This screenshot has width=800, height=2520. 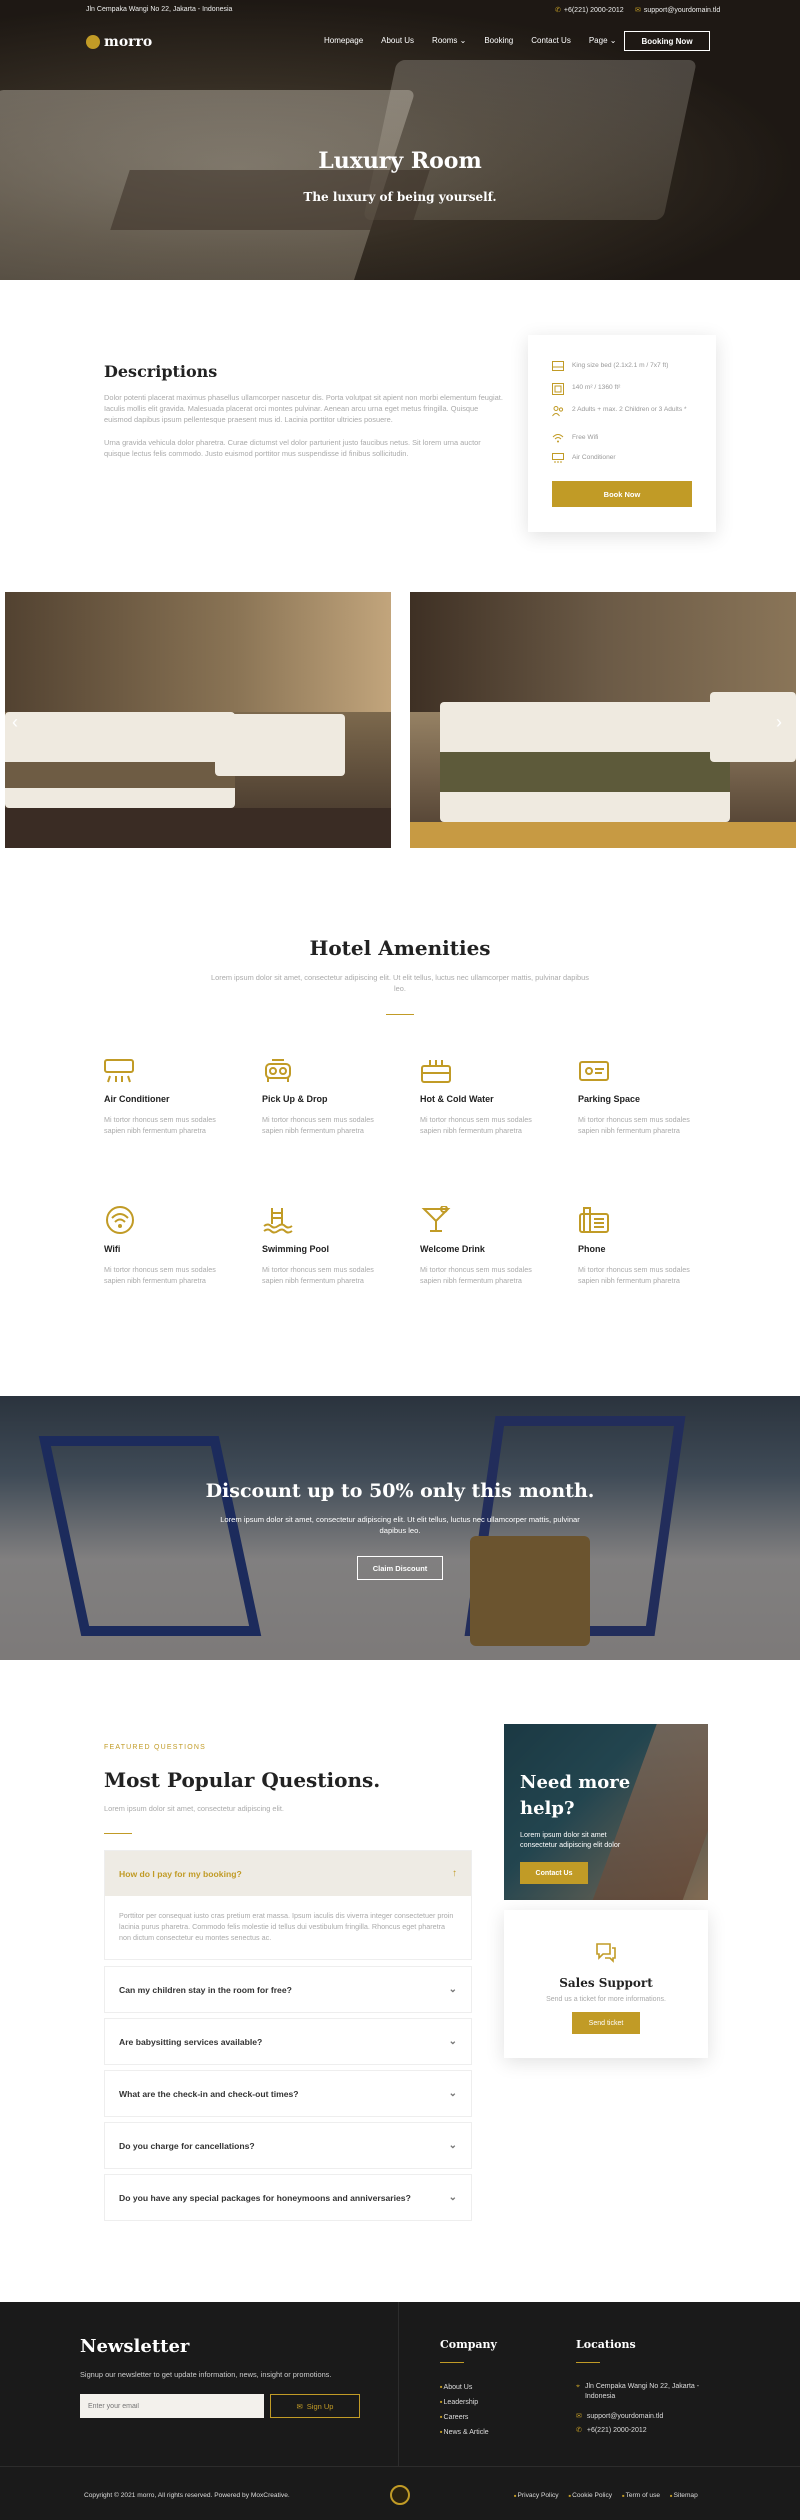 I want to click on send-ticket-button: Send ticket, so click(x=606, y=2023).